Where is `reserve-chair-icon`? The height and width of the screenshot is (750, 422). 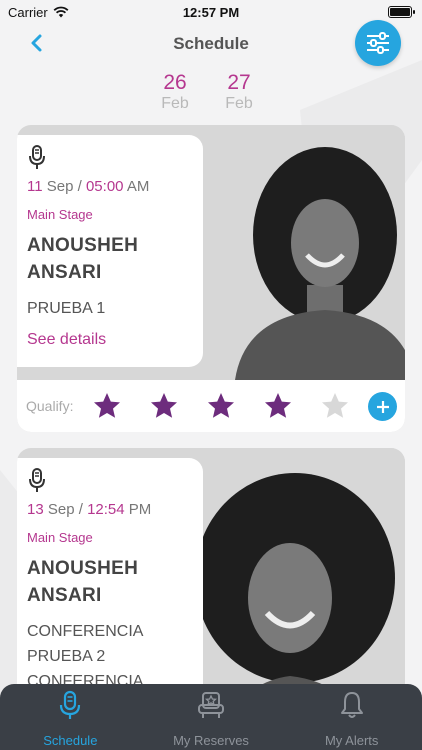
reserve-chair-icon is located at coordinates (211, 705).